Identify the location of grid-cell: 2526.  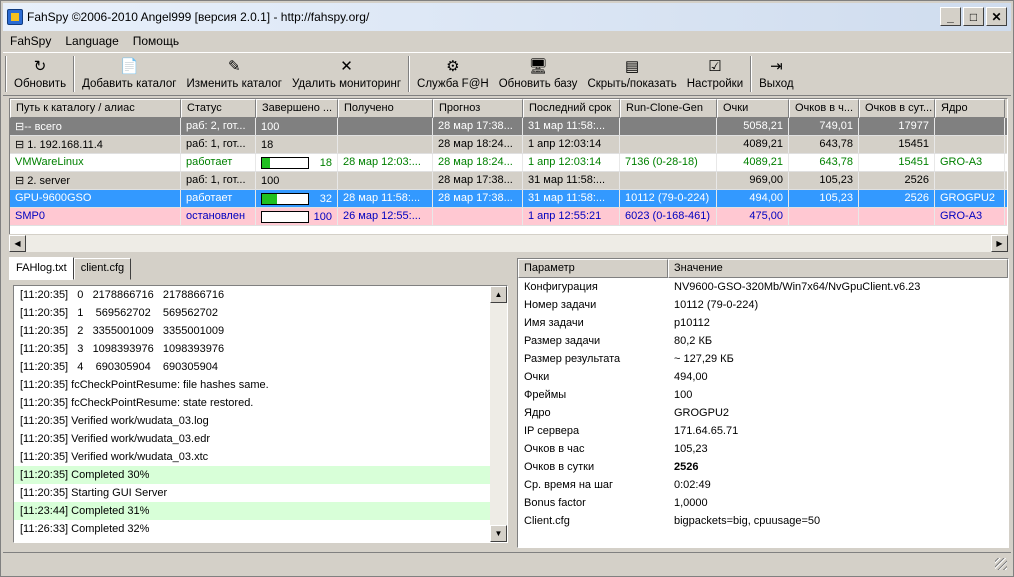
(897, 180).